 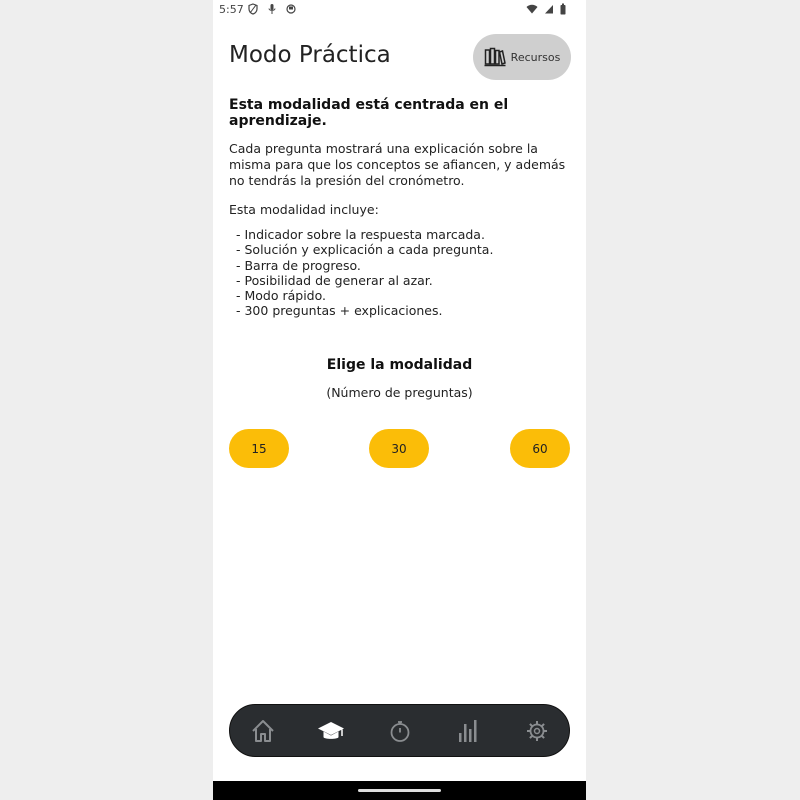 I want to click on home-icon, so click(x=263, y=731).